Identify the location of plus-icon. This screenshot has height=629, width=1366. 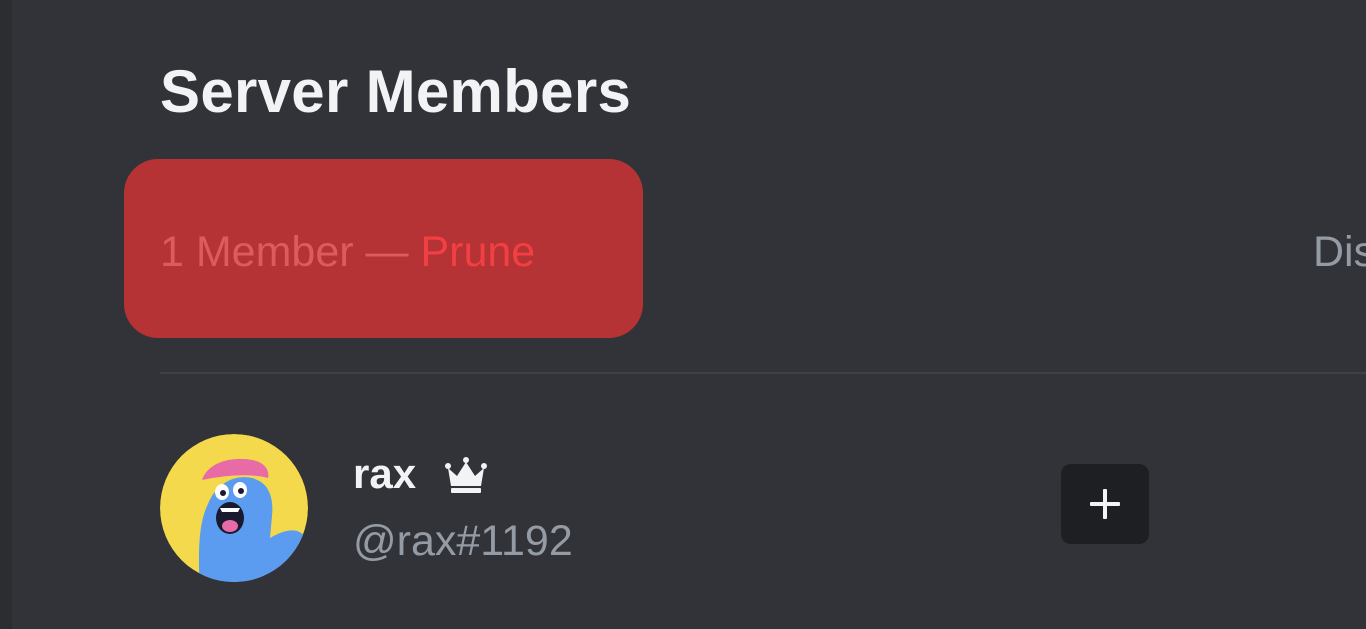
(1105, 504).